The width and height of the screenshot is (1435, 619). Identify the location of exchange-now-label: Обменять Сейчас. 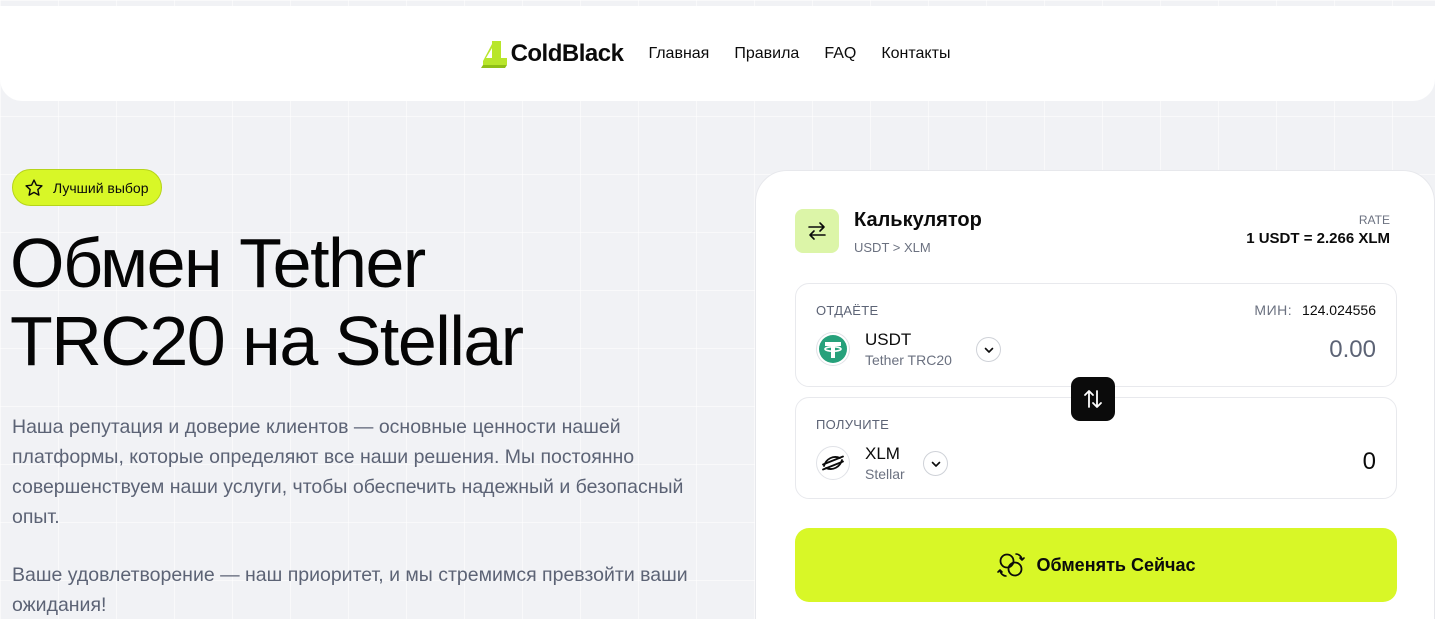
(1116, 564).